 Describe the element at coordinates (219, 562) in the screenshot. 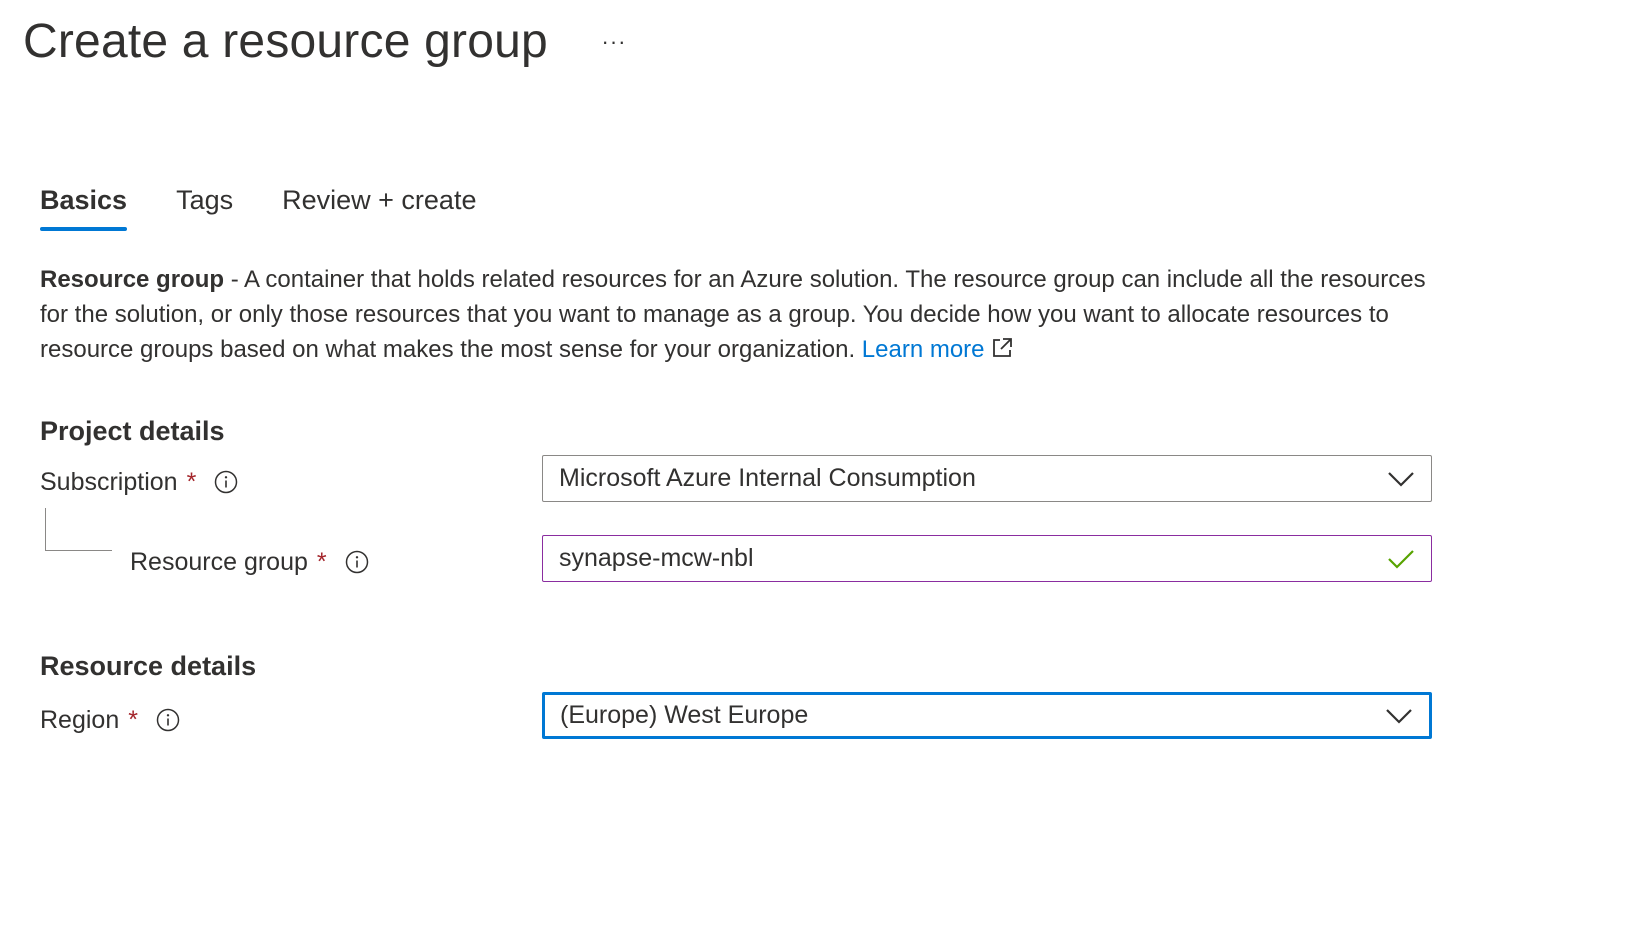

I see `resource-group-label: Resource group` at that location.